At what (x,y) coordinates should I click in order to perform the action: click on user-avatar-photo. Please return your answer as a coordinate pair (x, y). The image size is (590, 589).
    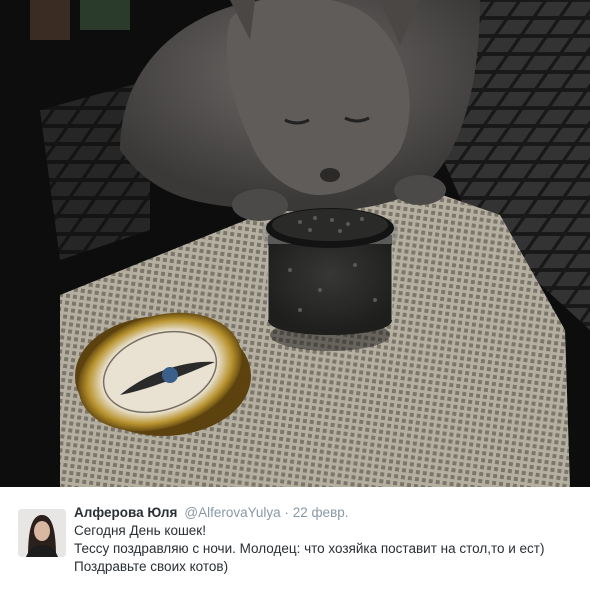
    Looking at the image, I should click on (42, 533).